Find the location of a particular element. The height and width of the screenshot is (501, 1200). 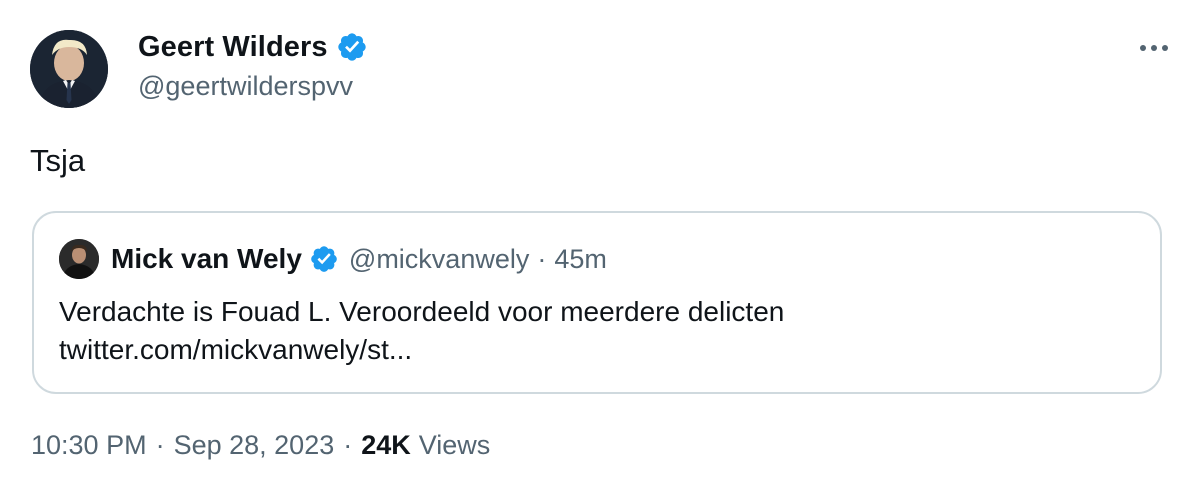

quoted-author-name: Mick van Wely is located at coordinates (206, 259).